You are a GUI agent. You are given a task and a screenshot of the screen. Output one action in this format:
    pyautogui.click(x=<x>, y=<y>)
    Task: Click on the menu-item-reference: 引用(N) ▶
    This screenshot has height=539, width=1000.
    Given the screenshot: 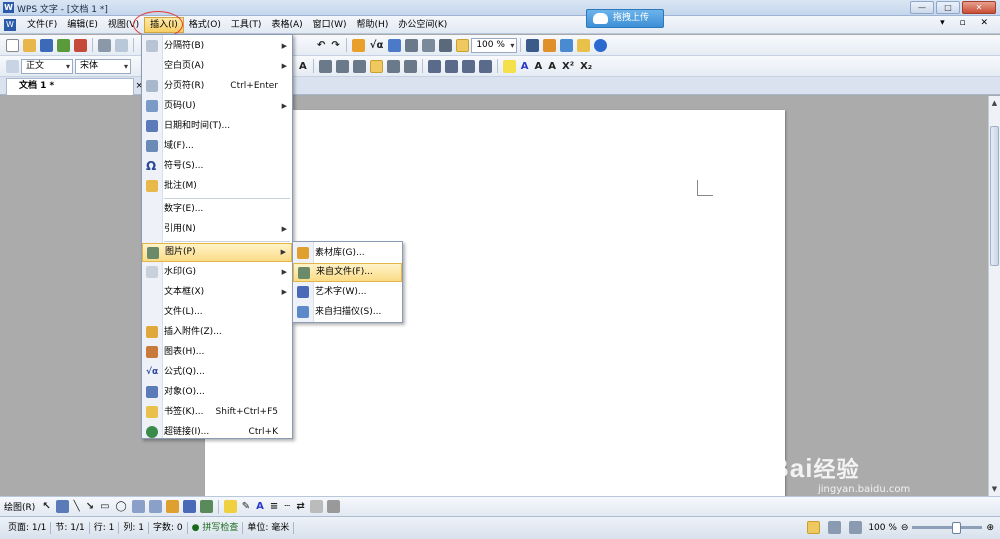 What is the action you would take?
    pyautogui.click(x=217, y=229)
    